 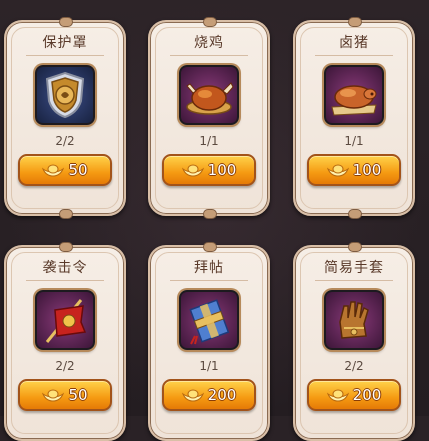 I want to click on shop-item-glove: 简易手套 2/2 200, so click(x=354, y=341).